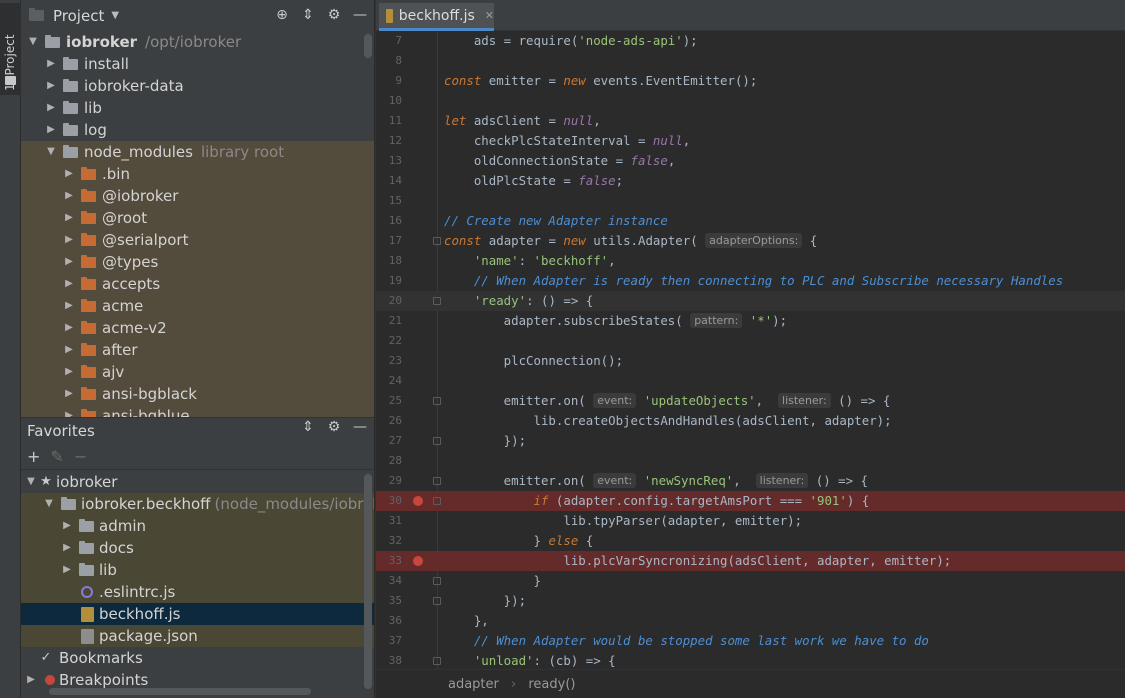 The image size is (1125, 698). Describe the element at coordinates (197, 548) in the screenshot. I see `favorites-row: ▶ docs` at that location.